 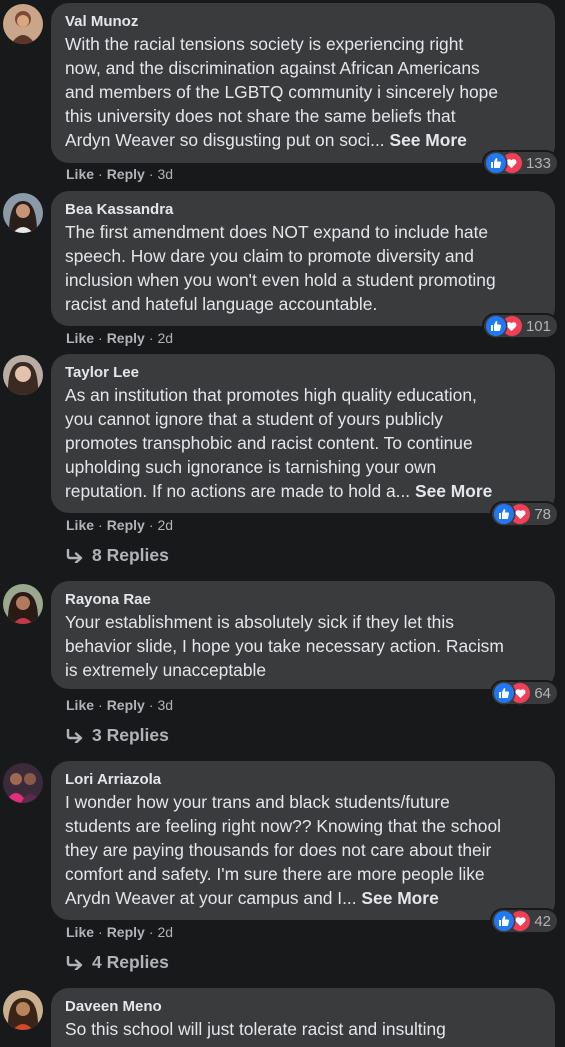 What do you see at coordinates (524, 921) in the screenshot?
I see `reaction-summary: 42` at bounding box center [524, 921].